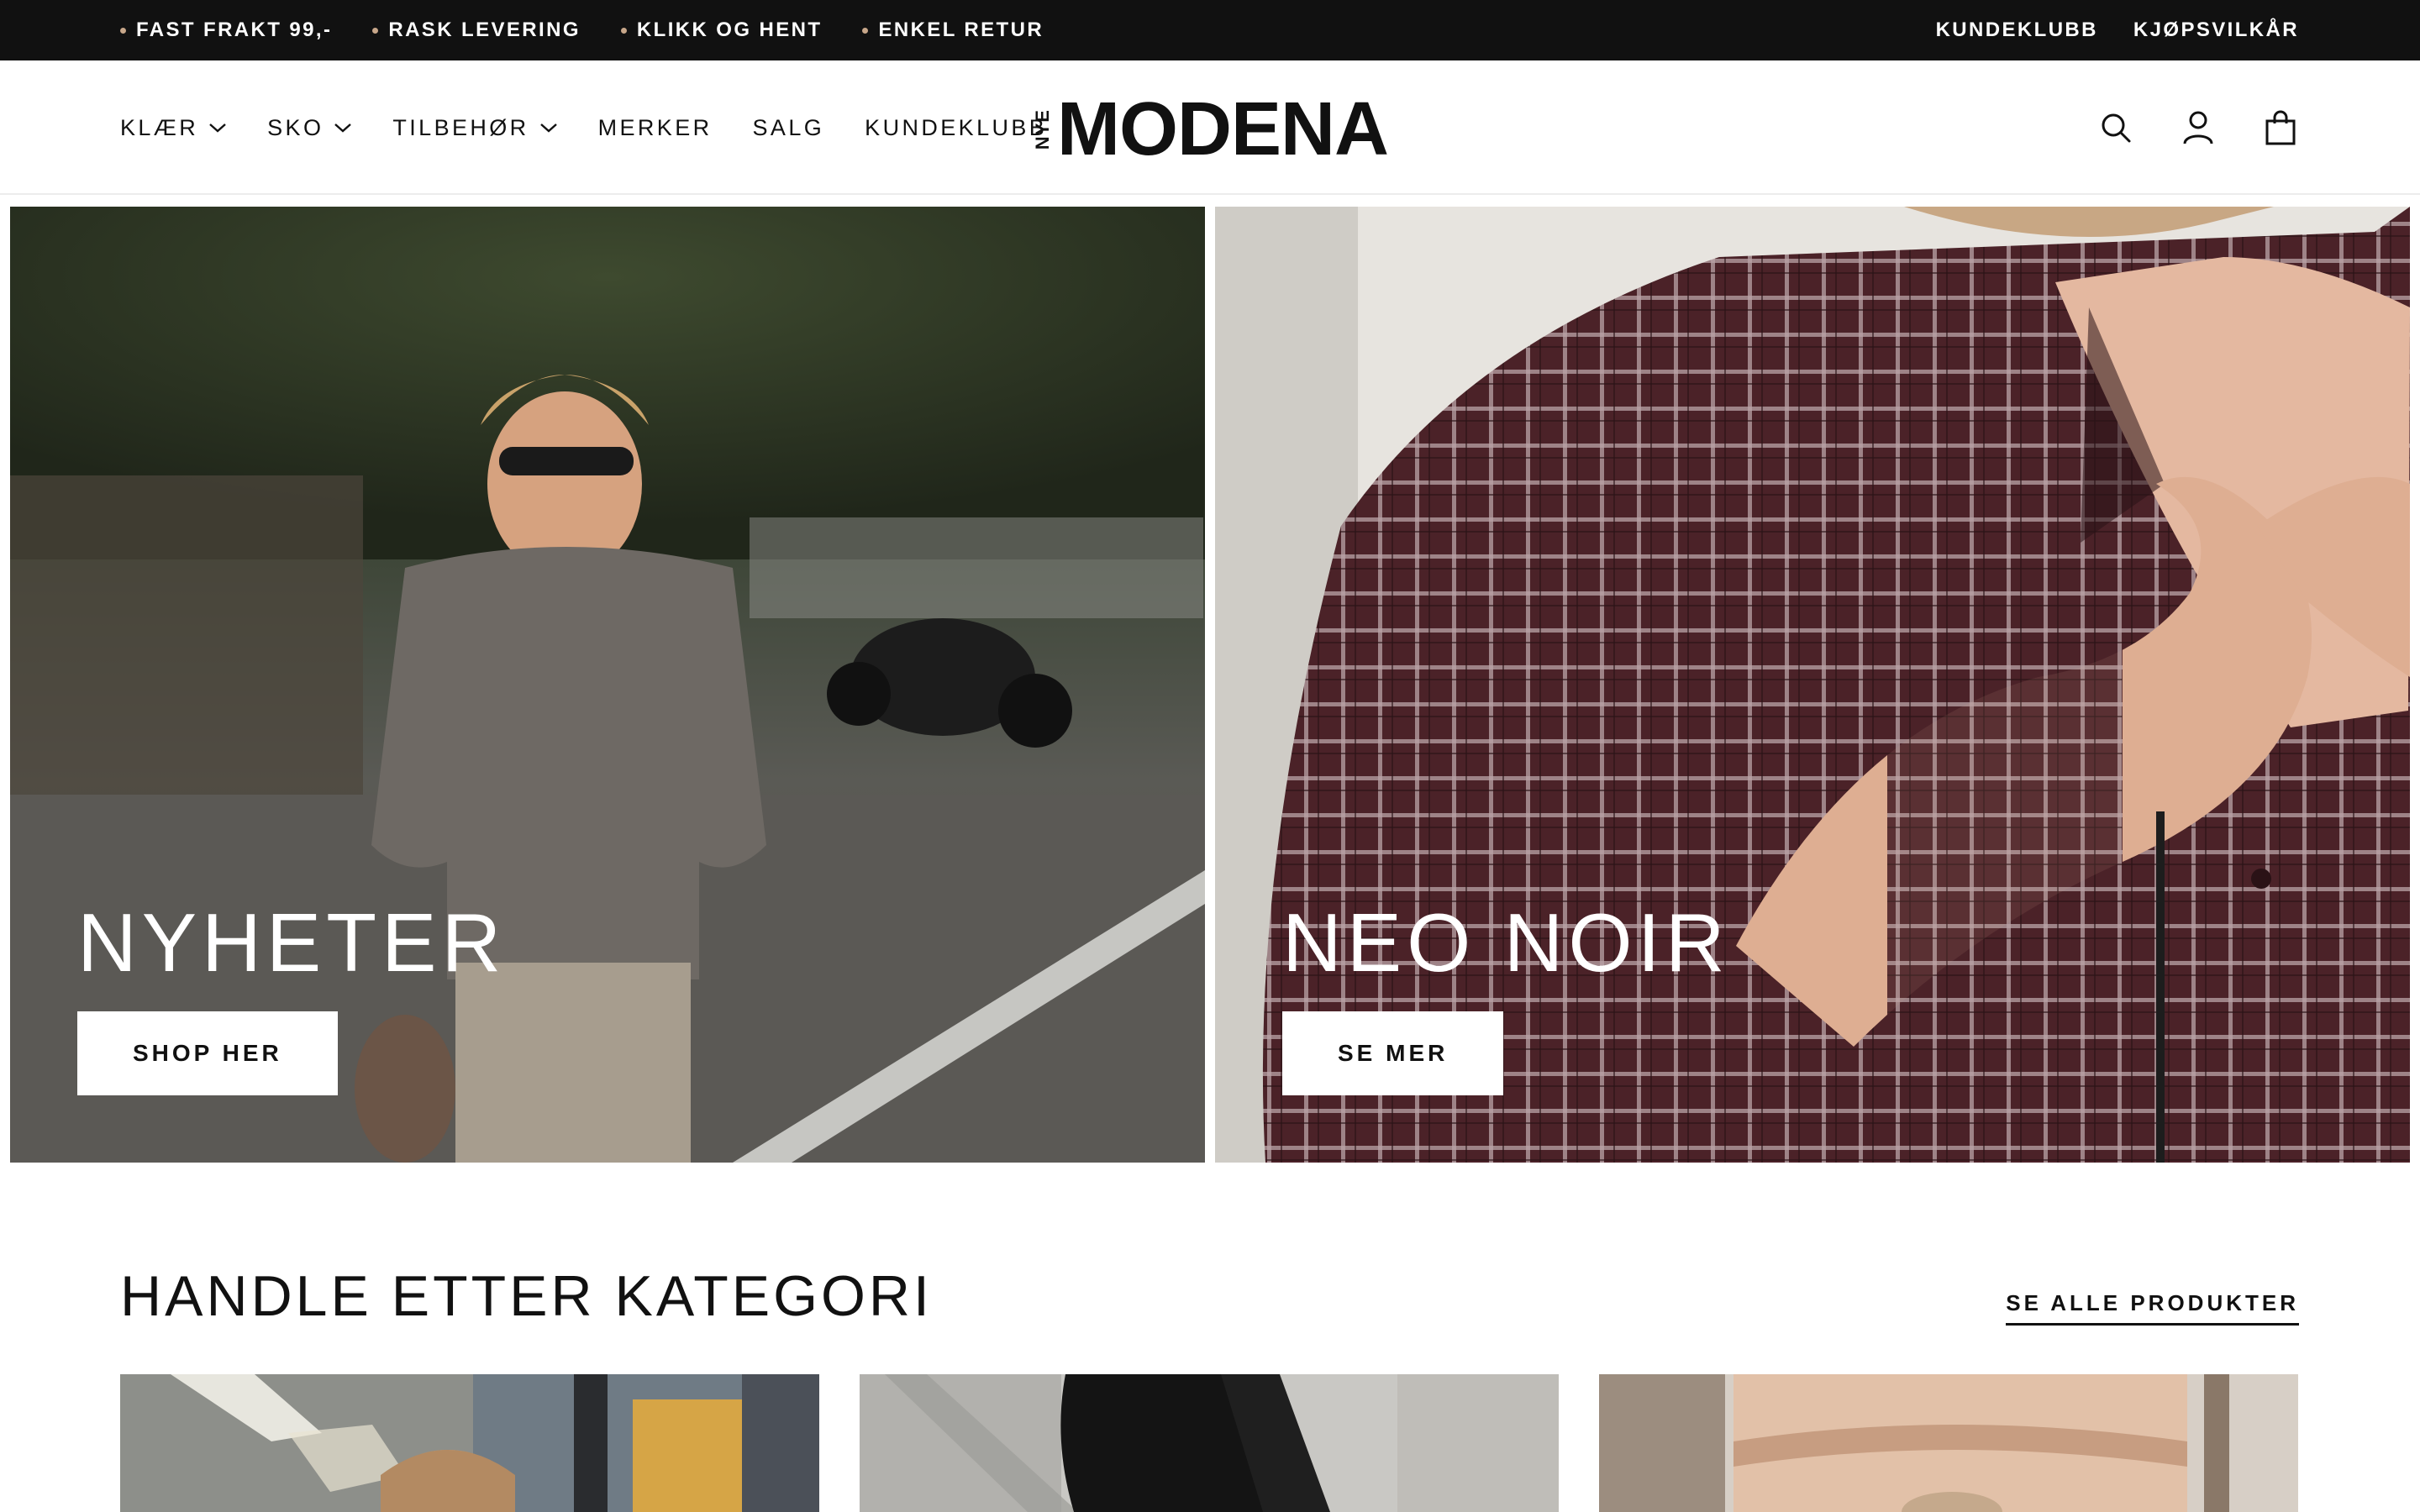  Describe the element at coordinates (2117, 30) in the screenshot. I see `top-links: KUNDEKLUBB KJØPSVILKÅR` at that location.